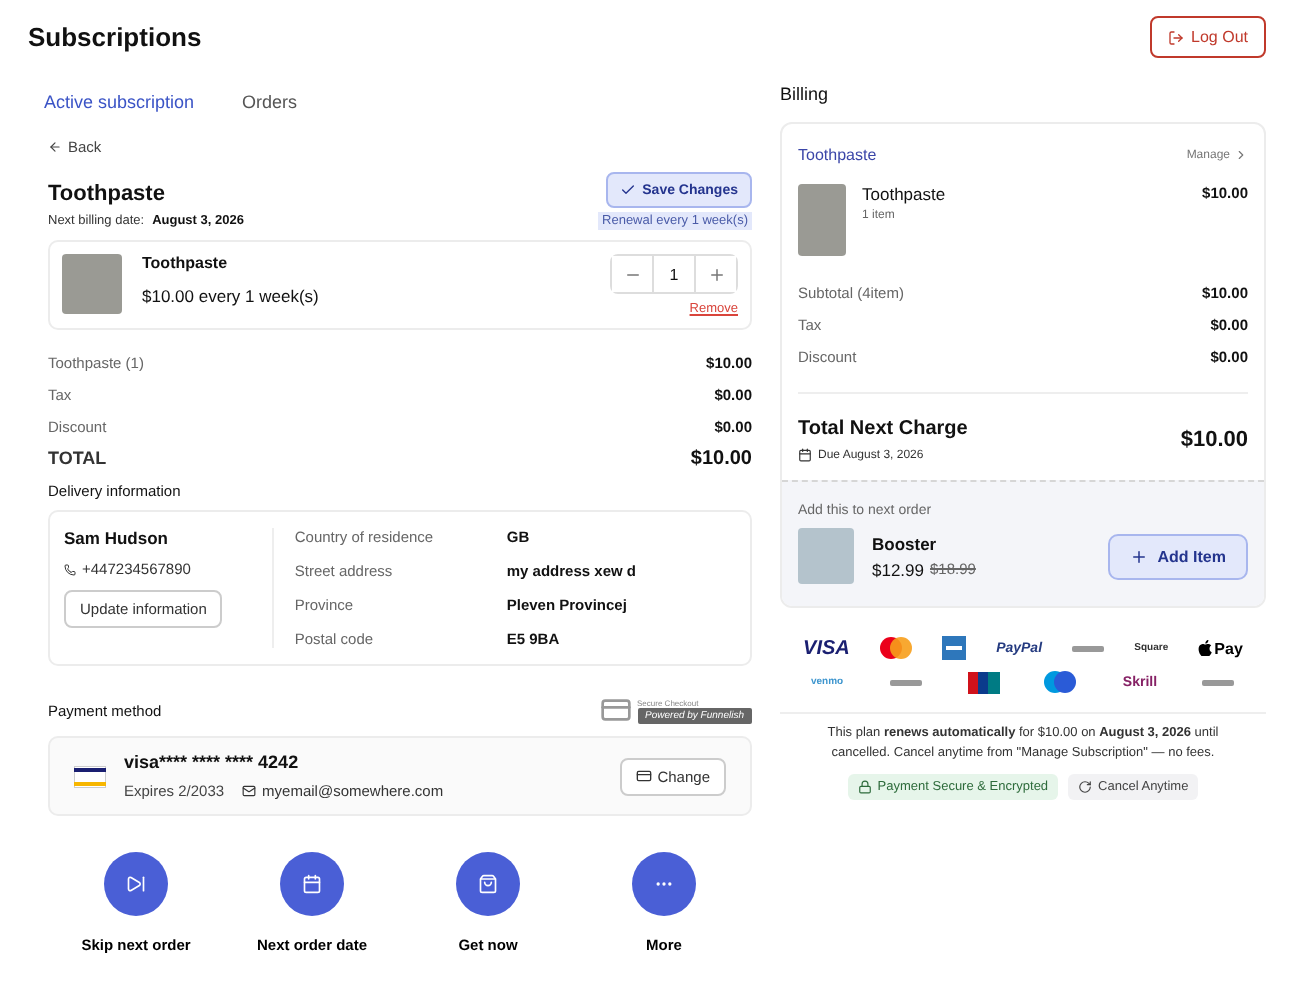  What do you see at coordinates (864, 787) in the screenshot?
I see `lock-icon` at bounding box center [864, 787].